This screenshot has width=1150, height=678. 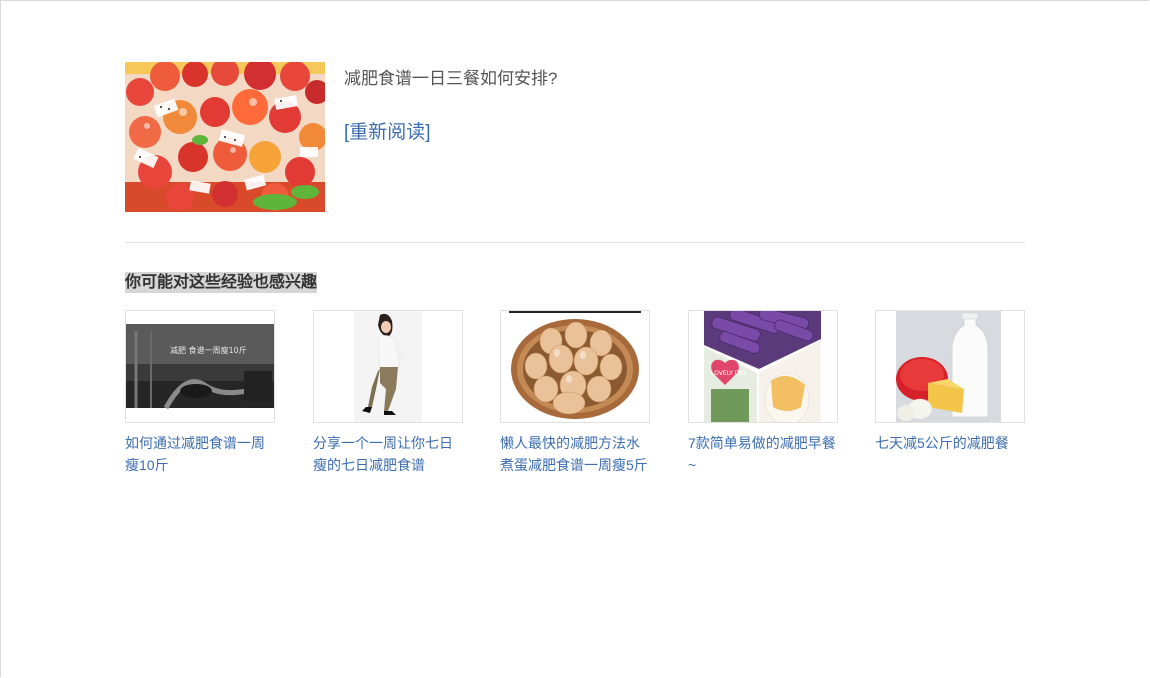 I want to click on recommendation-item: 七天减5公斤的减肥餐, so click(x=950, y=382).